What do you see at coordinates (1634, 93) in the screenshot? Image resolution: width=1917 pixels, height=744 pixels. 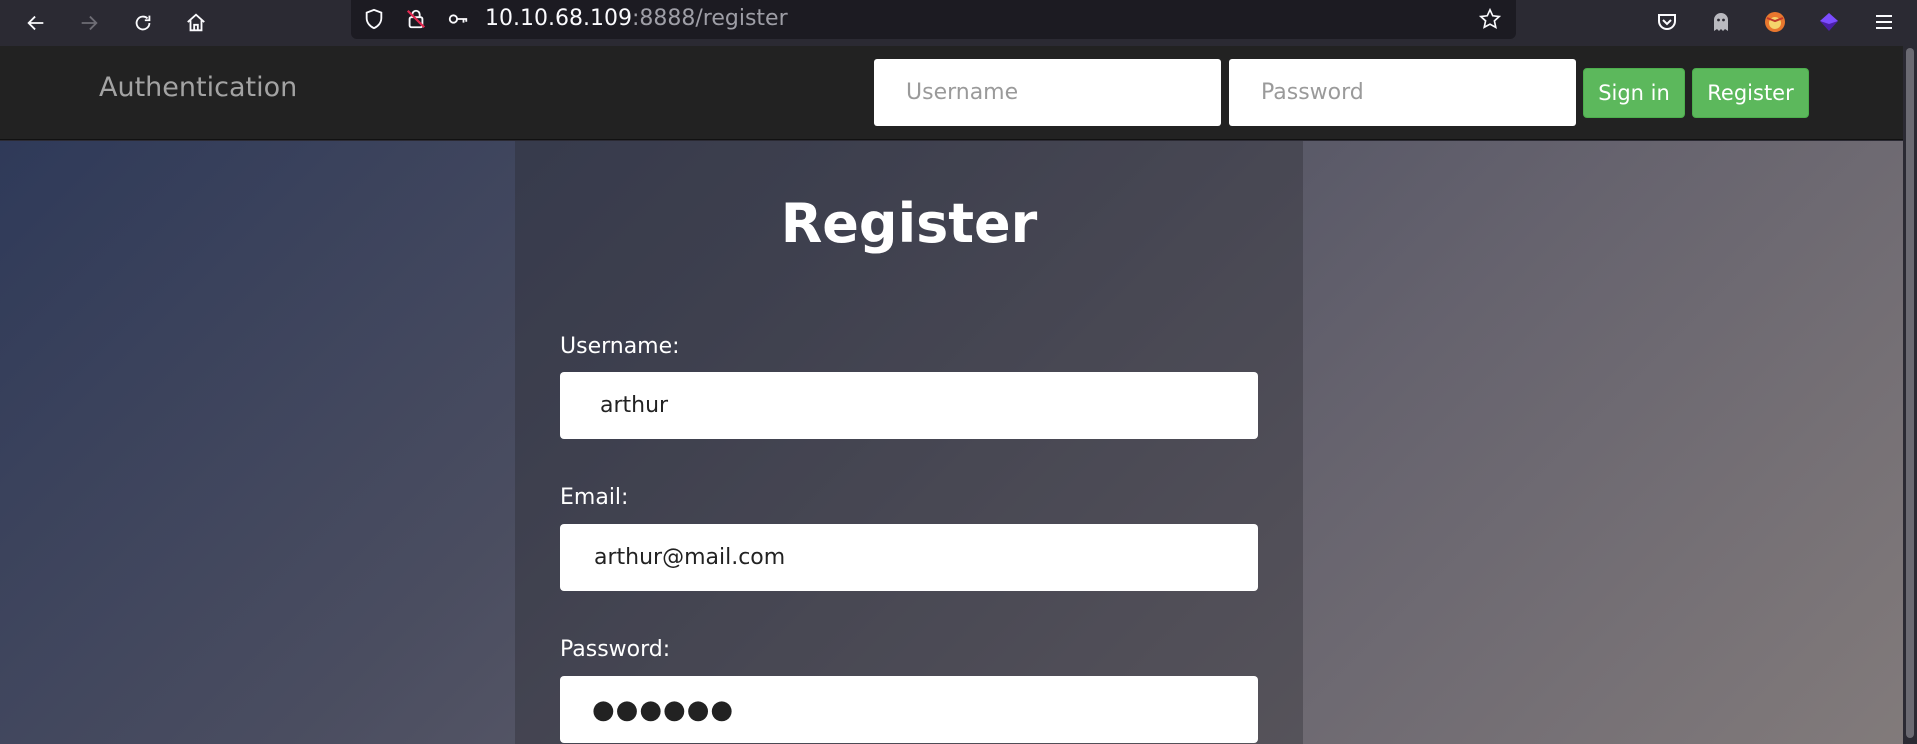 I see `sign-in-button: Sign in` at bounding box center [1634, 93].